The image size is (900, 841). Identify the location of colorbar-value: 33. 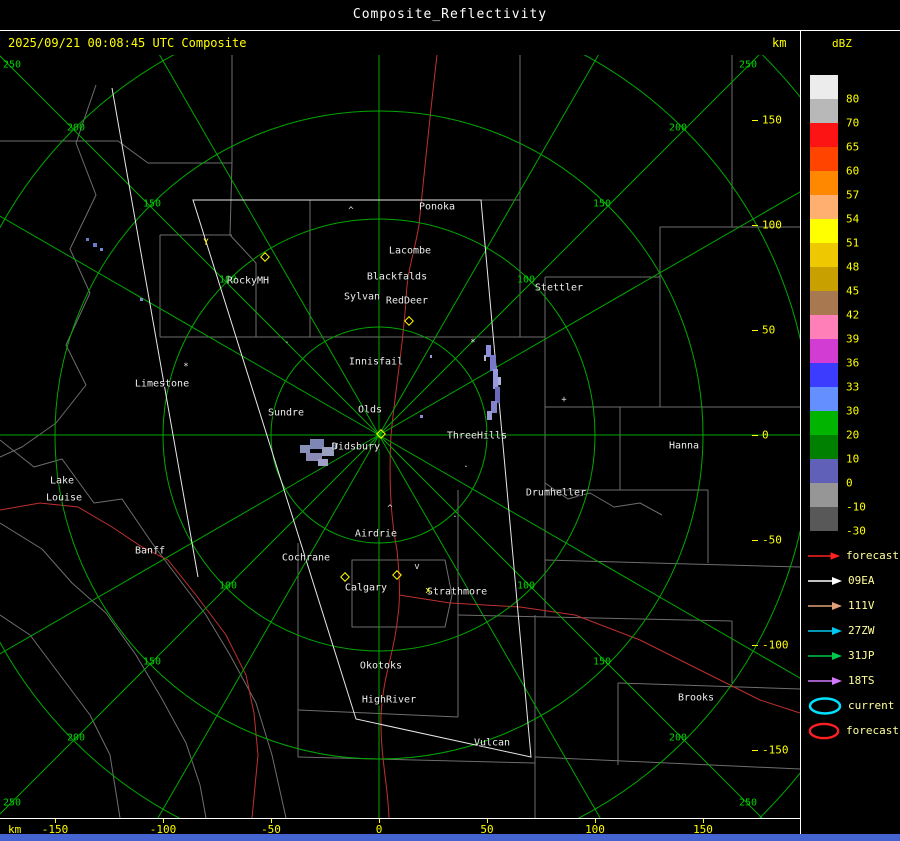
(853, 387).